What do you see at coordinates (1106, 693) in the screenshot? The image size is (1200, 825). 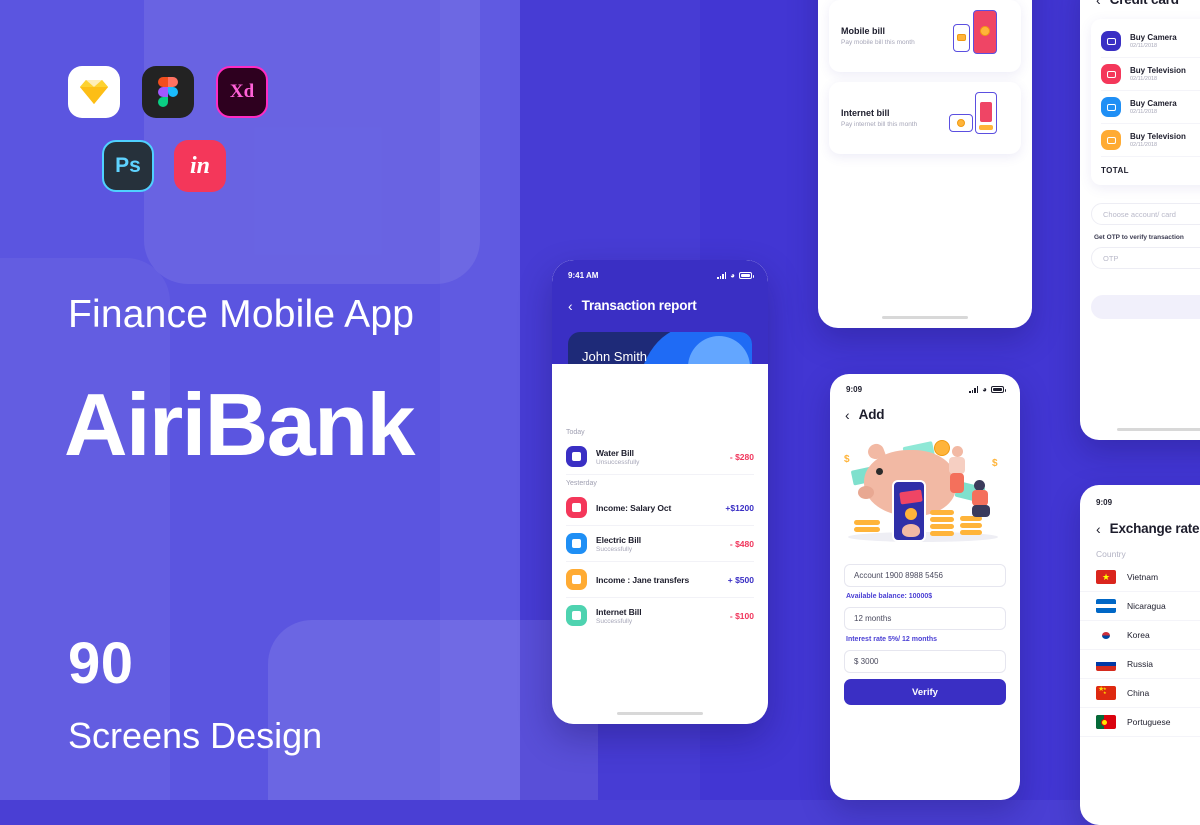 I see `china-flag-icon: ★ ★ ★` at bounding box center [1106, 693].